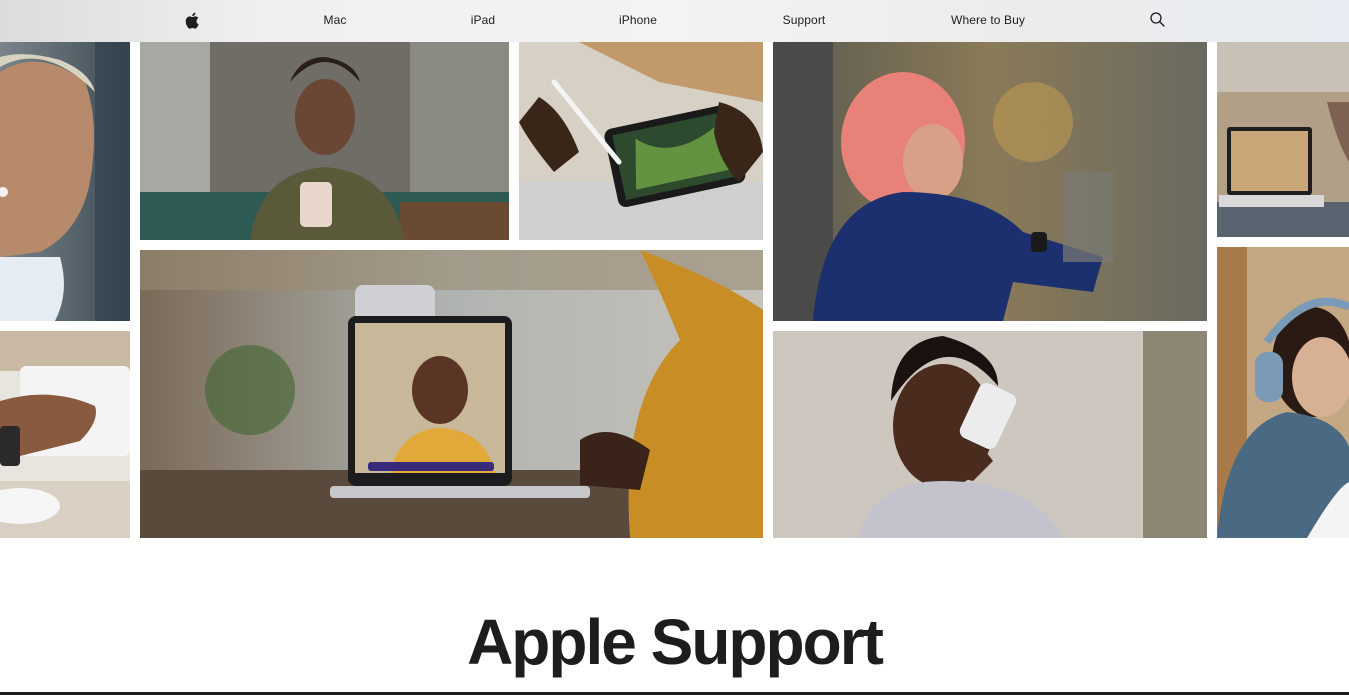 This screenshot has height=695, width=1349. I want to click on global-nav: Mac iPad iPhone Support Where to Buy, so click(674, 21).